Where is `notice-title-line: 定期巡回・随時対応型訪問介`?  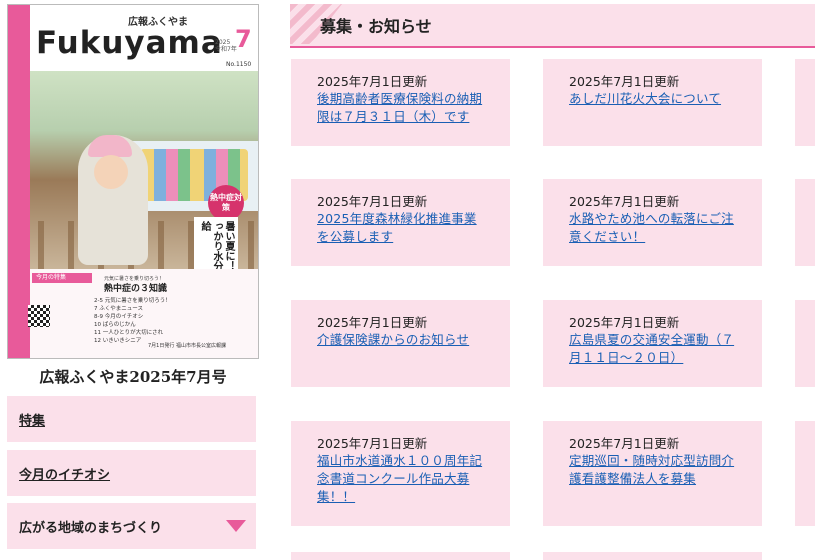 notice-title-line: 定期巡回・随時対応型訪問介 is located at coordinates (652, 460).